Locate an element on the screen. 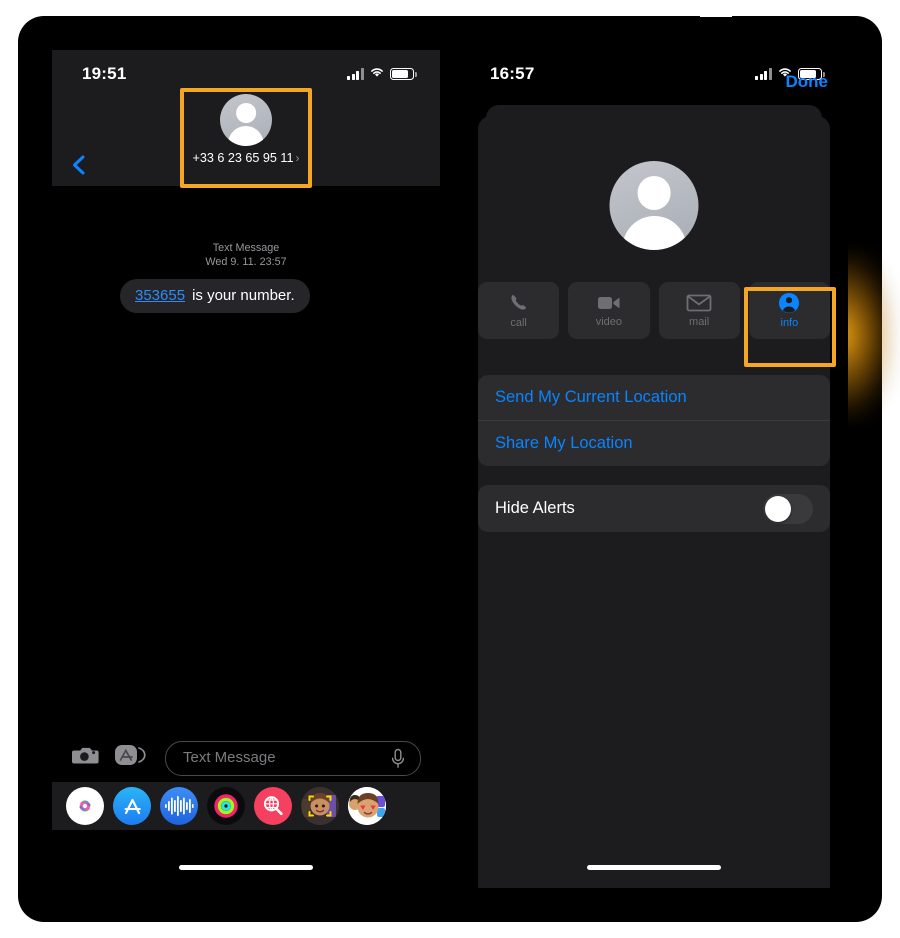 The image size is (900, 938). status-time: 19:51 is located at coordinates (104, 73).